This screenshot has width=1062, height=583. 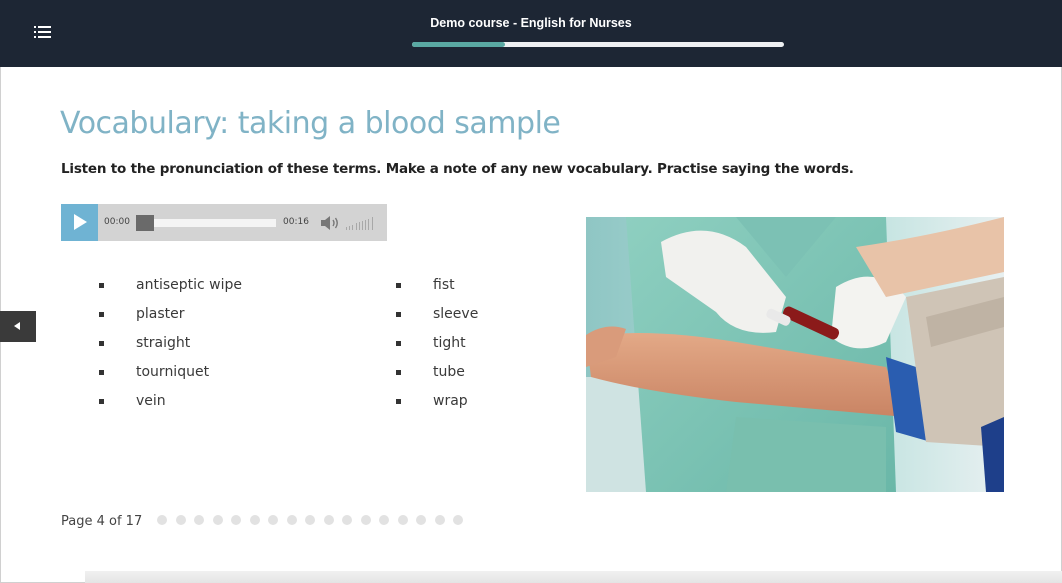 What do you see at coordinates (310, 123) in the screenshot?
I see `page-title: Vocabulary: taking a blood sample` at bounding box center [310, 123].